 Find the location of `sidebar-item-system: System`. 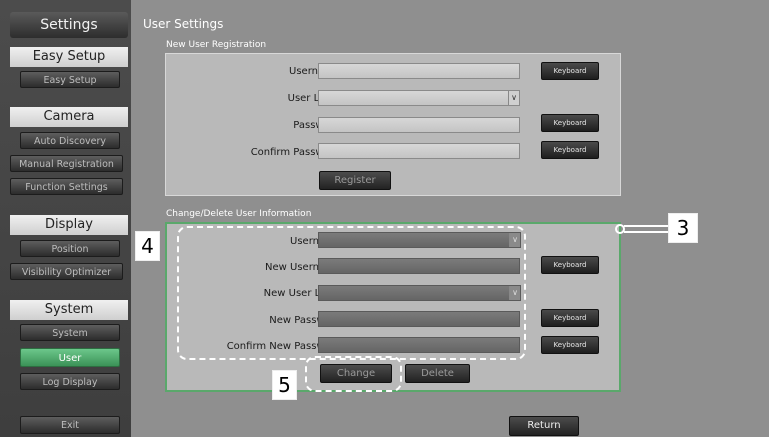

sidebar-item-system: System is located at coordinates (70, 332).